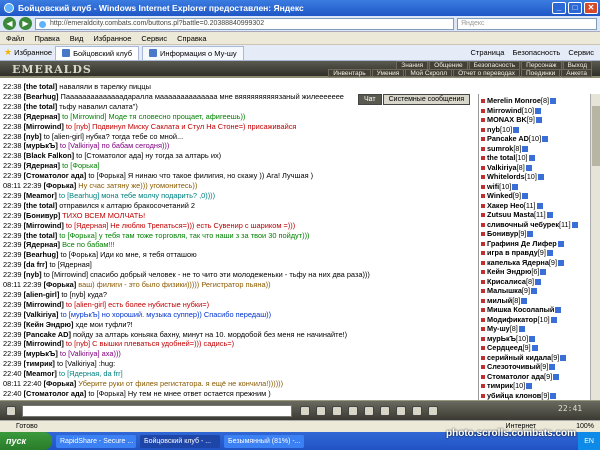  What do you see at coordinates (487, 52) in the screenshot?
I see `page-menu: Страница` at bounding box center [487, 52].